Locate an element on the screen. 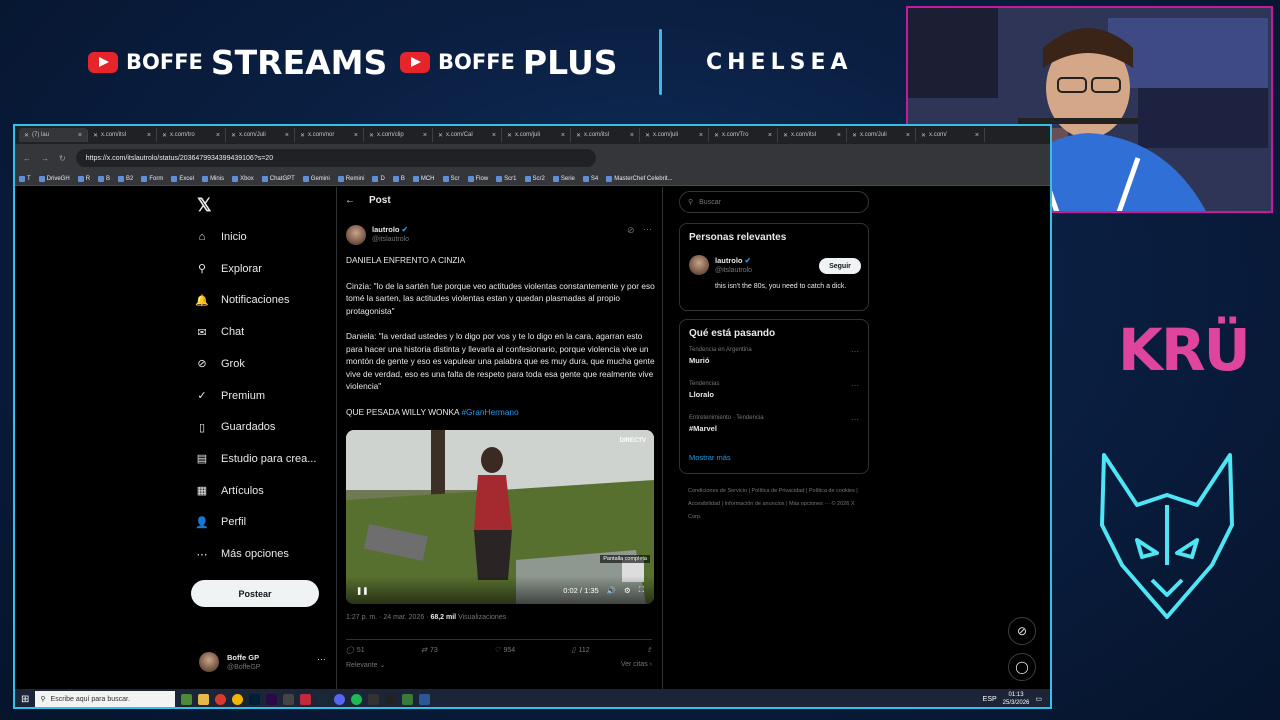 This screenshot has height=720, width=1280. bookmark-item: Serie is located at coordinates (563, 178).